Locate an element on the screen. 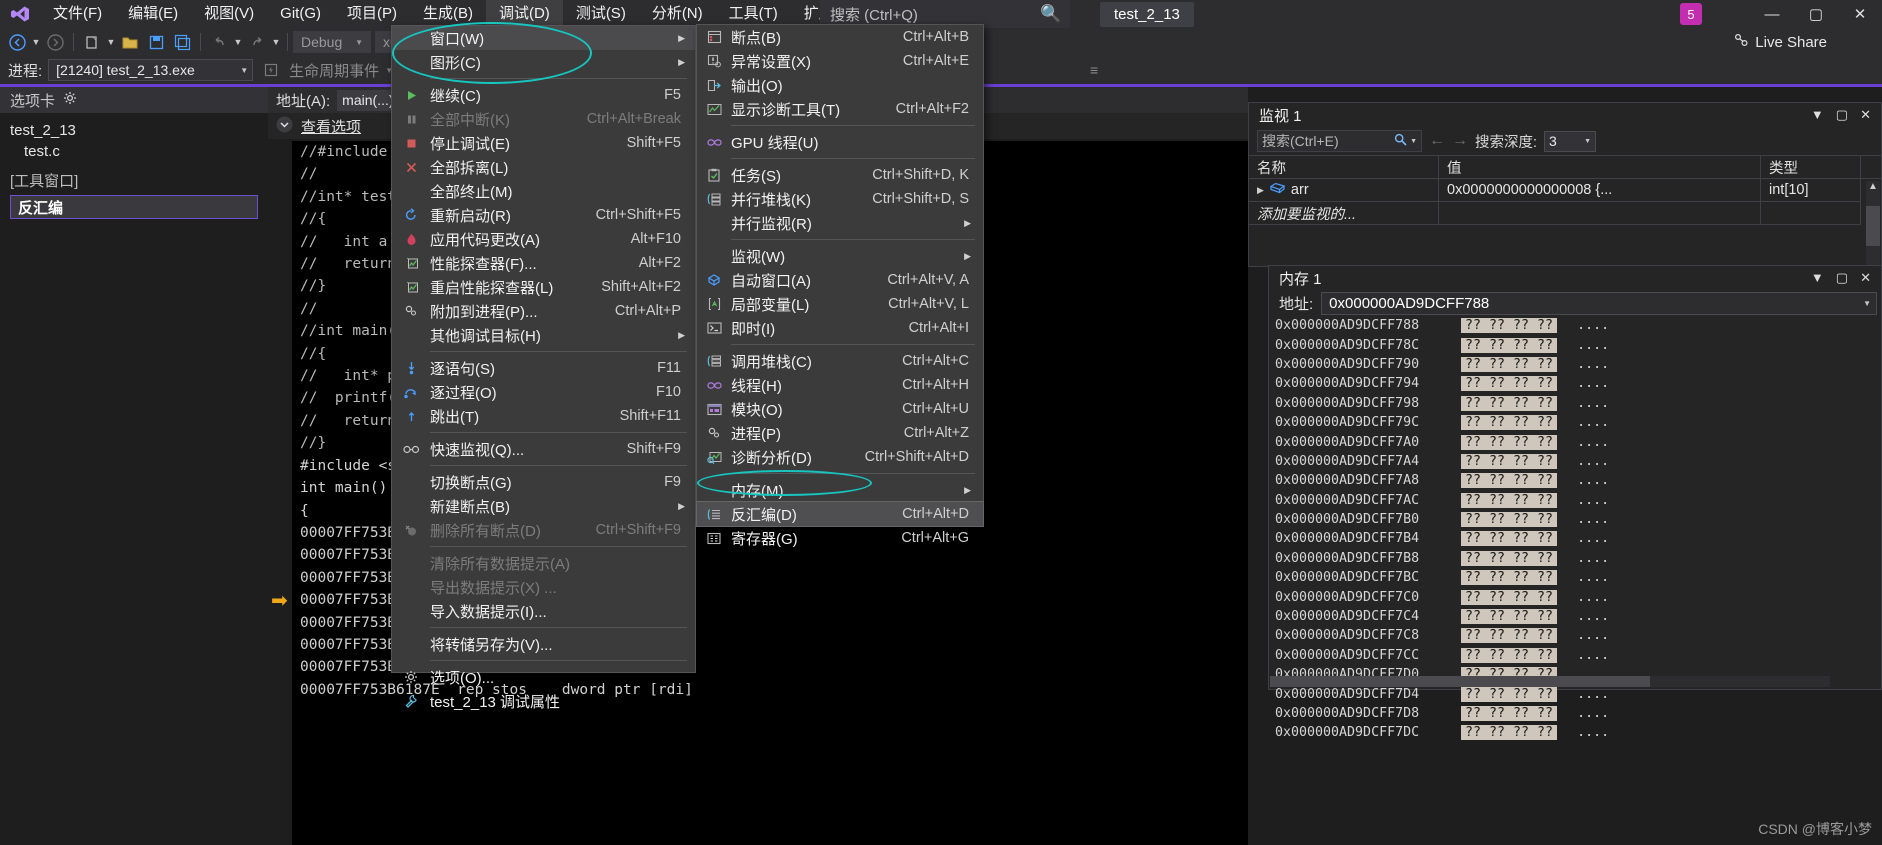  search-icon: 🔍 is located at coordinates (1050, 14).